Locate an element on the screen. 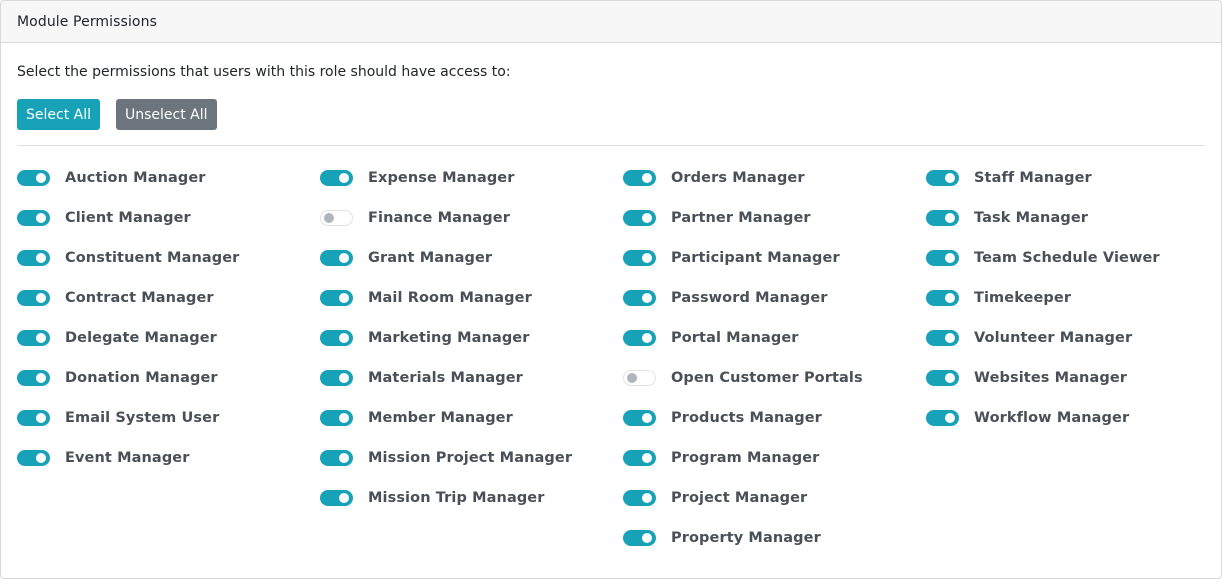 The width and height of the screenshot is (1222, 580). permission-label: Orders Manager is located at coordinates (738, 178).